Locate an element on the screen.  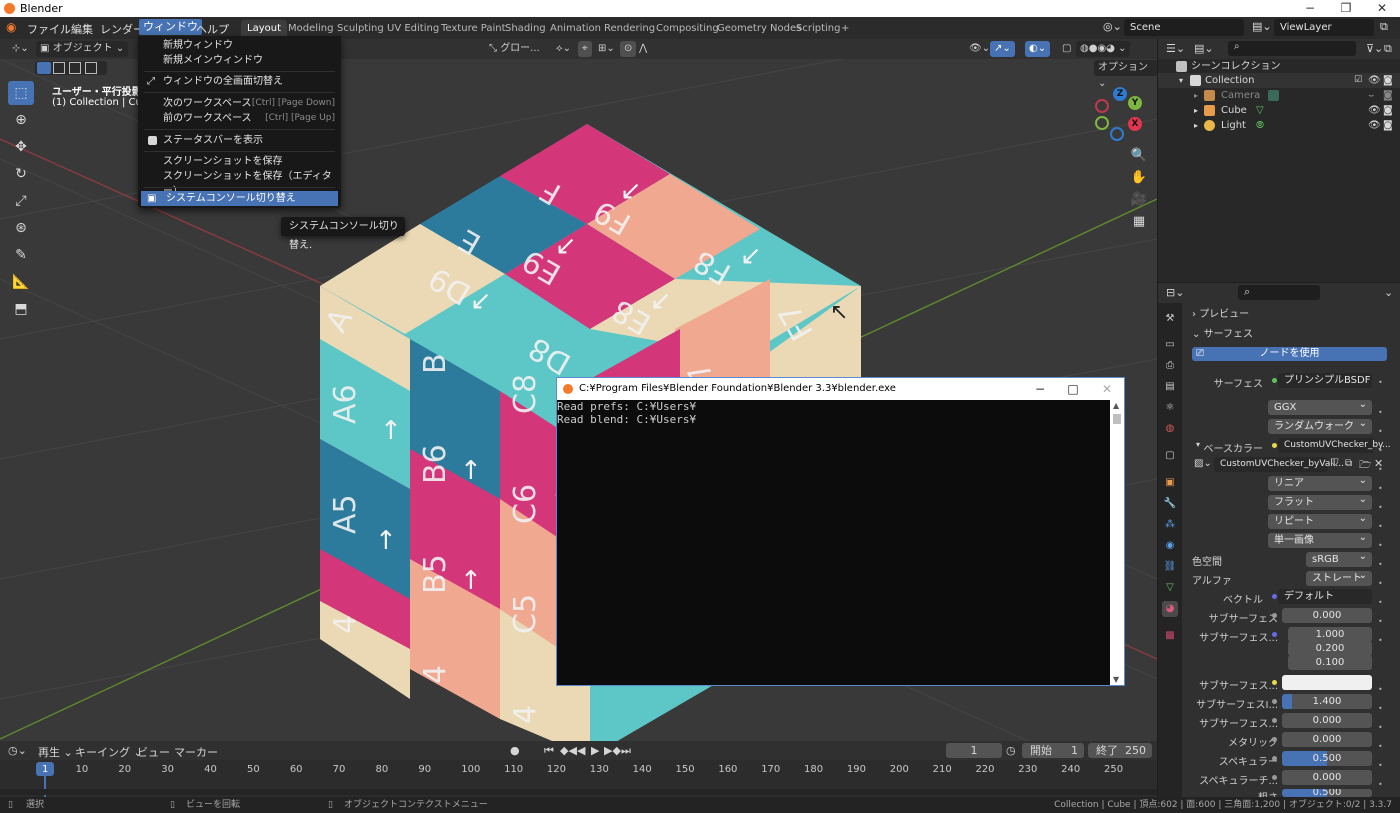
interpolation-select: リニア is located at coordinates (1320, 482).